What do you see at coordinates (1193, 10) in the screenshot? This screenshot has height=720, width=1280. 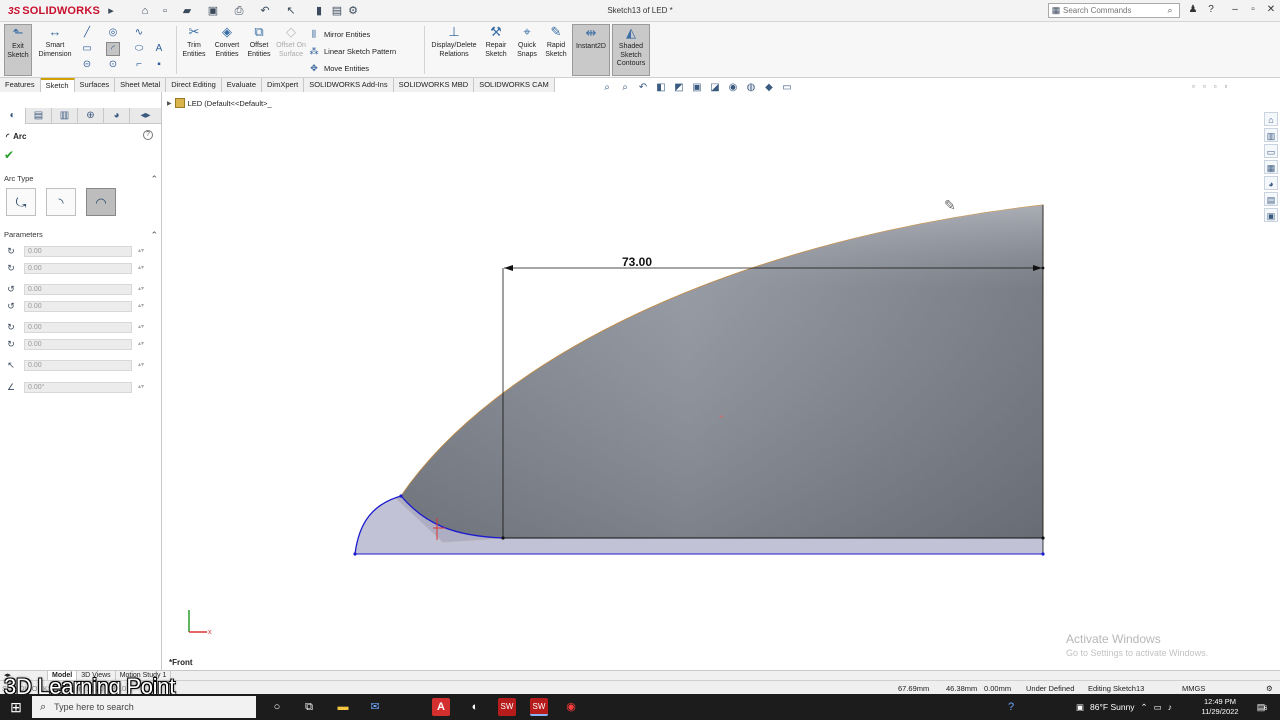 I see `user-icon: ♟` at bounding box center [1193, 10].